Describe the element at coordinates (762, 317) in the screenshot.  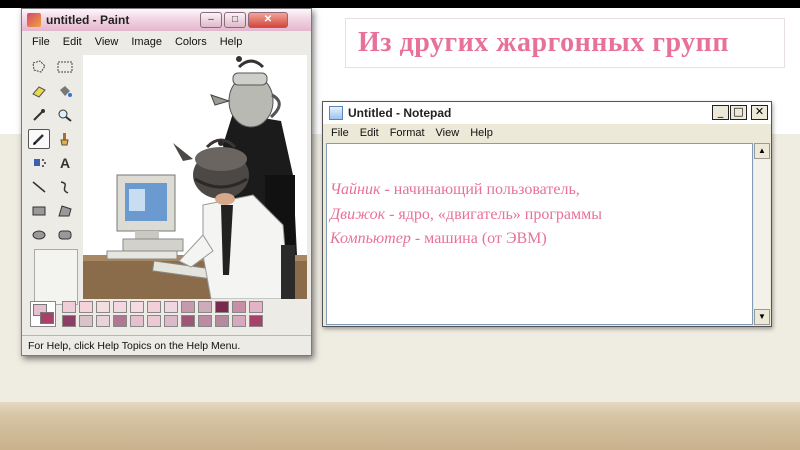
I see `scroll-down-icon: ▼` at that location.